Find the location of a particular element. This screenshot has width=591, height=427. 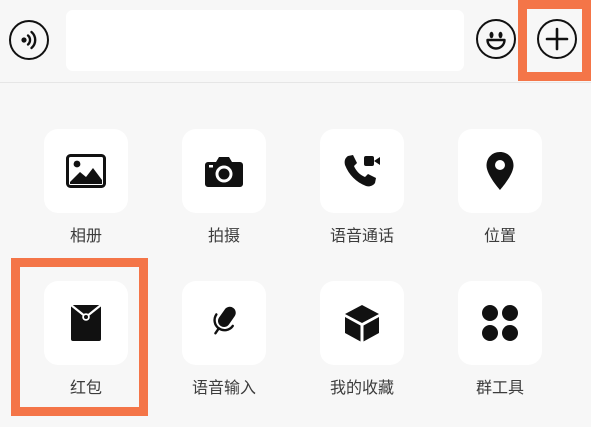

photo-album-icon is located at coordinates (86, 171).